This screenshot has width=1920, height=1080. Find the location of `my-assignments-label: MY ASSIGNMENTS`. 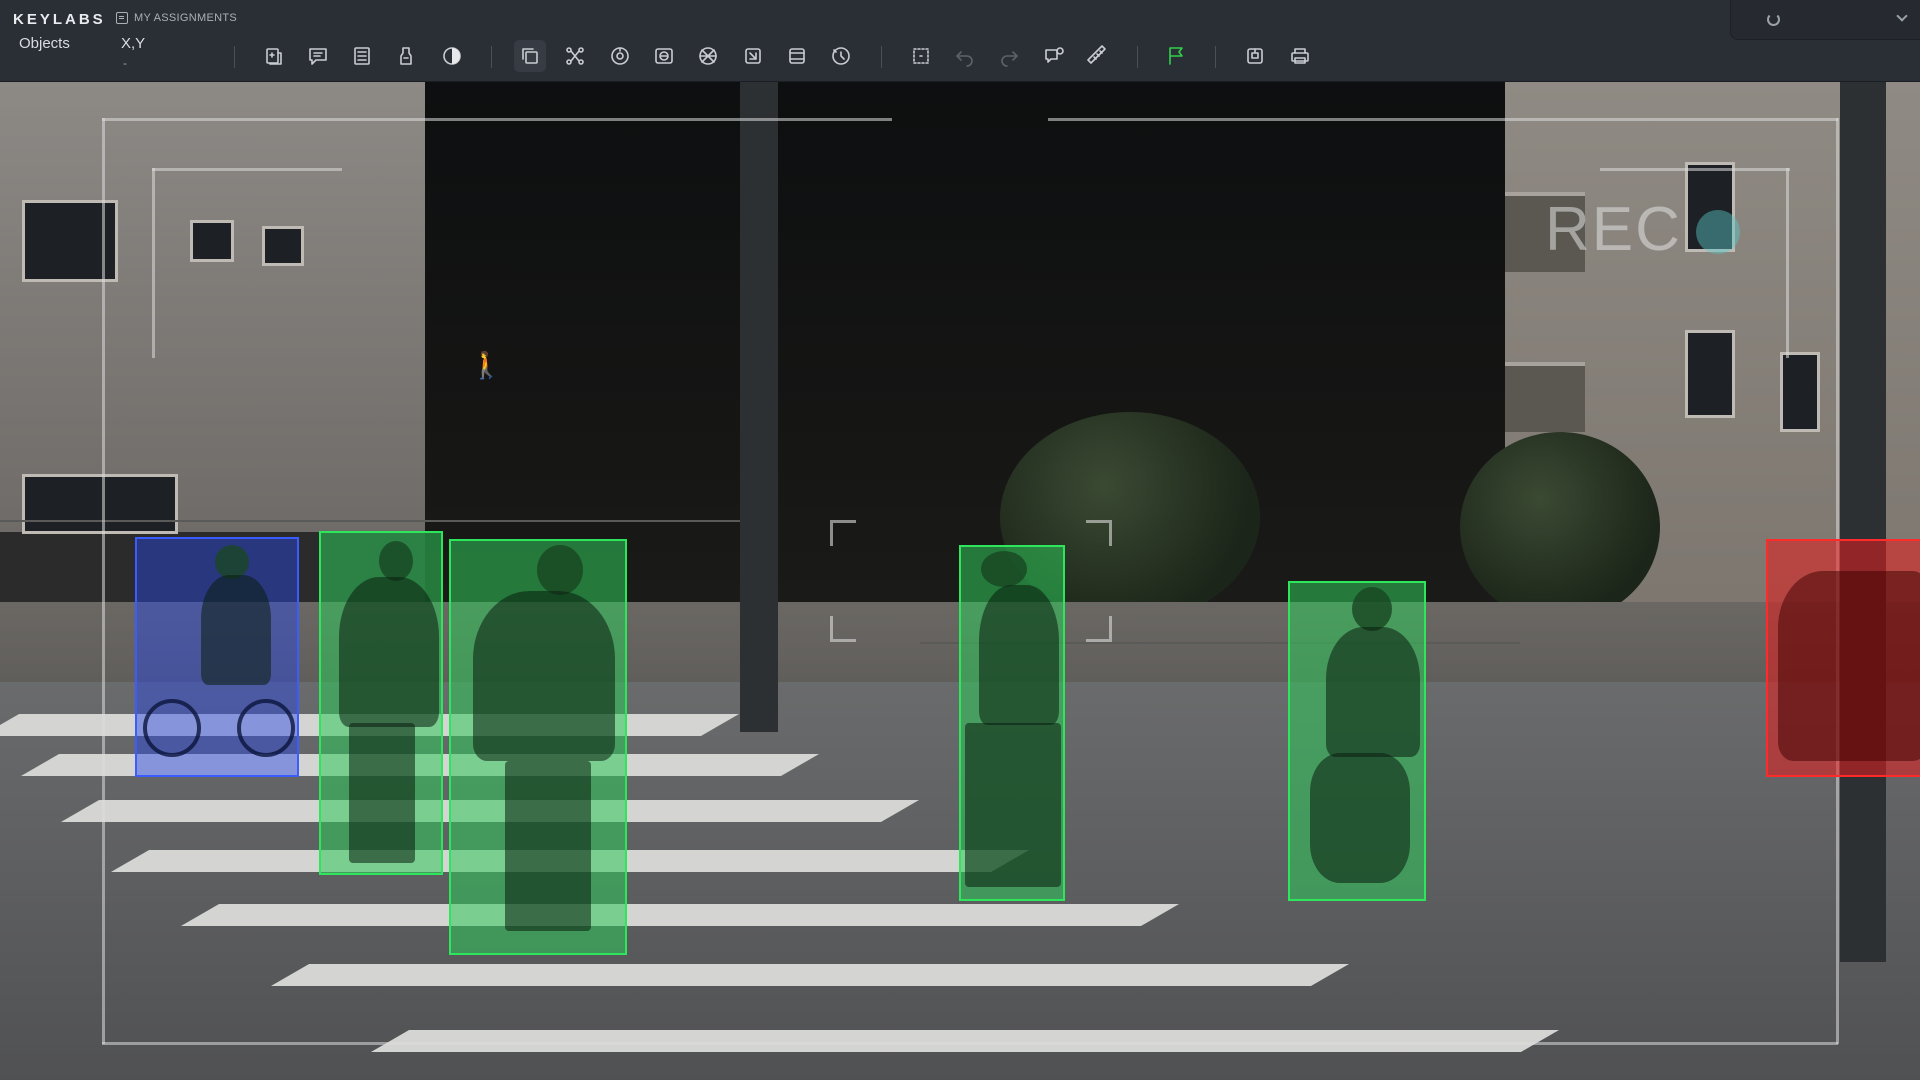

my-assignments-label: MY ASSIGNMENTS is located at coordinates (186, 18).